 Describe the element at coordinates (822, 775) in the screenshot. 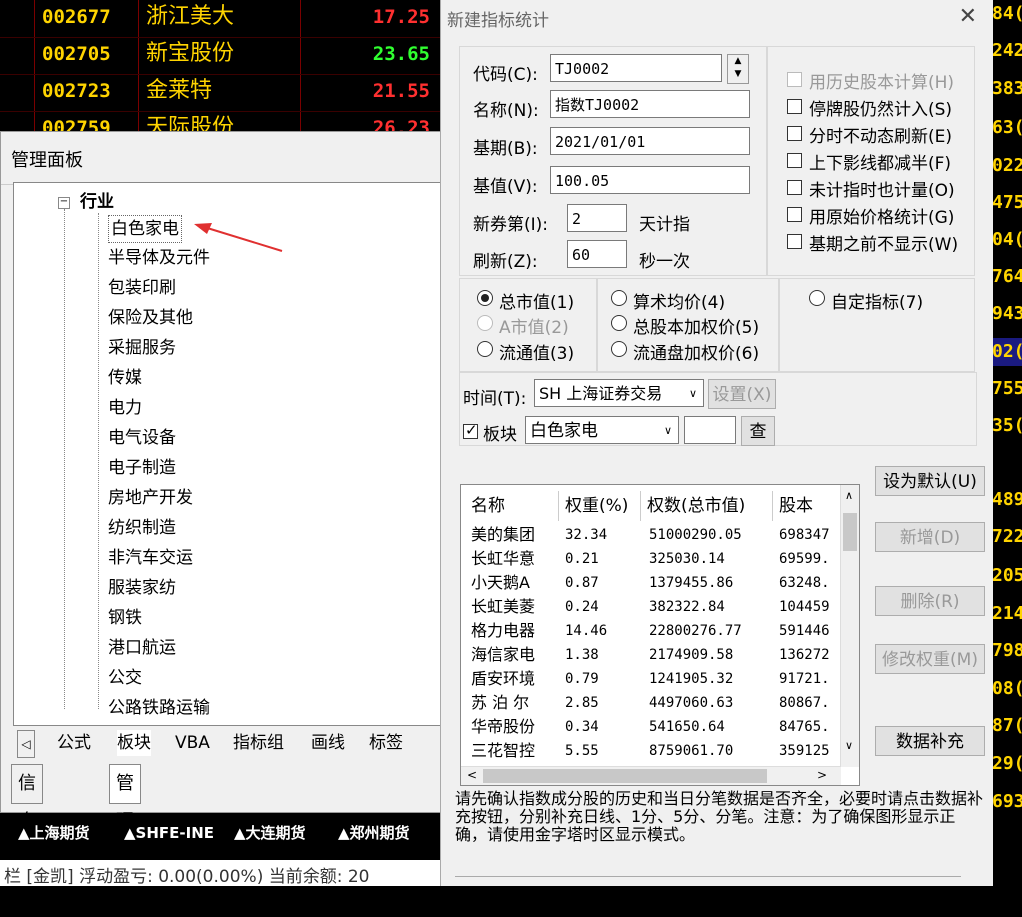

I see `scroll-right-icon: >` at that location.